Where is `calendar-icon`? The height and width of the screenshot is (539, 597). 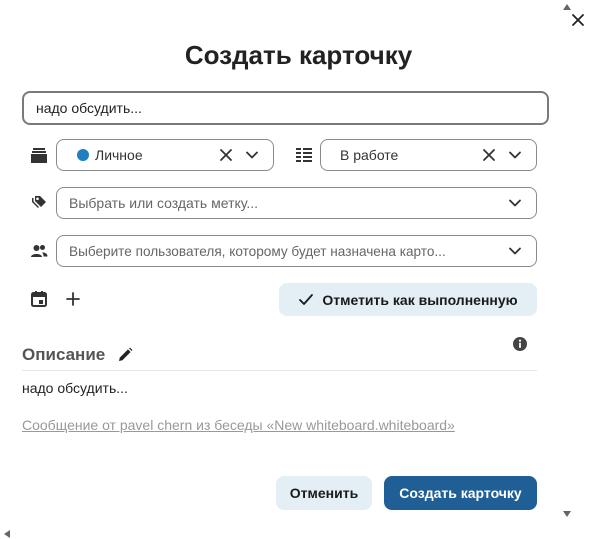
calendar-icon is located at coordinates (39, 299).